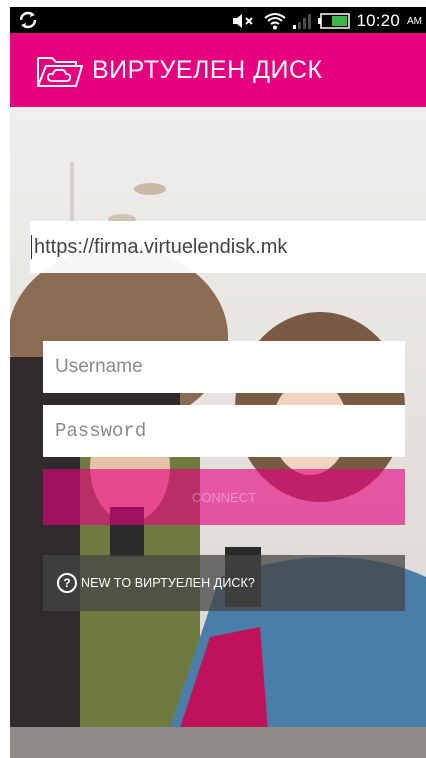 This screenshot has height=758, width=426. What do you see at coordinates (28, 20) in the screenshot?
I see `sync-icon` at bounding box center [28, 20].